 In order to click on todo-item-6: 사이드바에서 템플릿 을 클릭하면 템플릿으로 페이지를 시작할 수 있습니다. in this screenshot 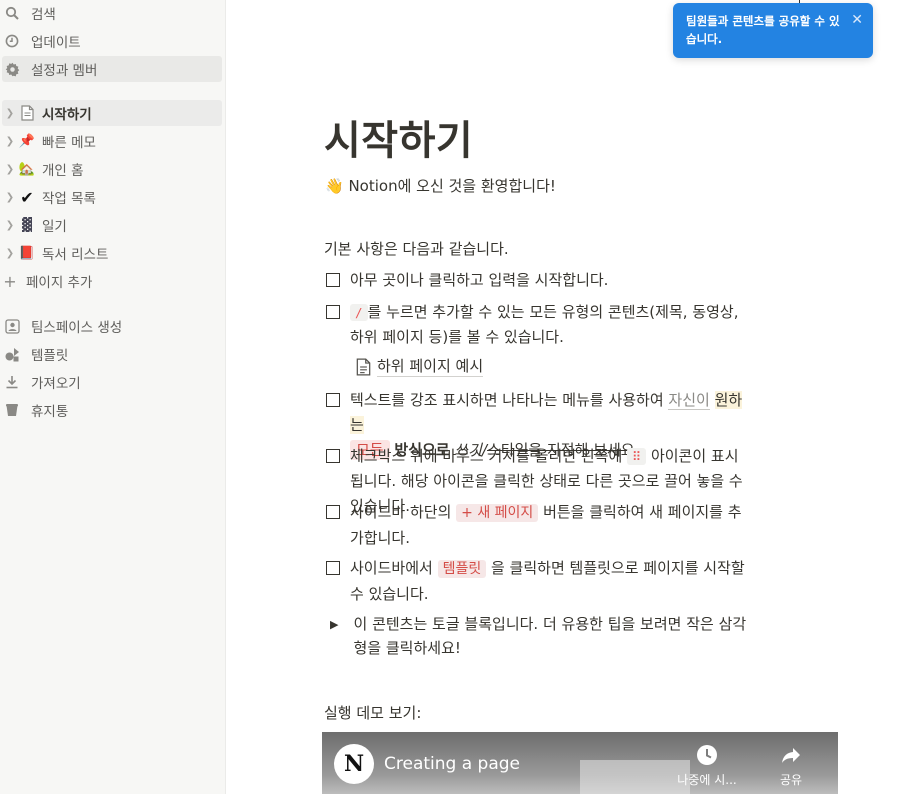, I will do `click(536, 581)`.